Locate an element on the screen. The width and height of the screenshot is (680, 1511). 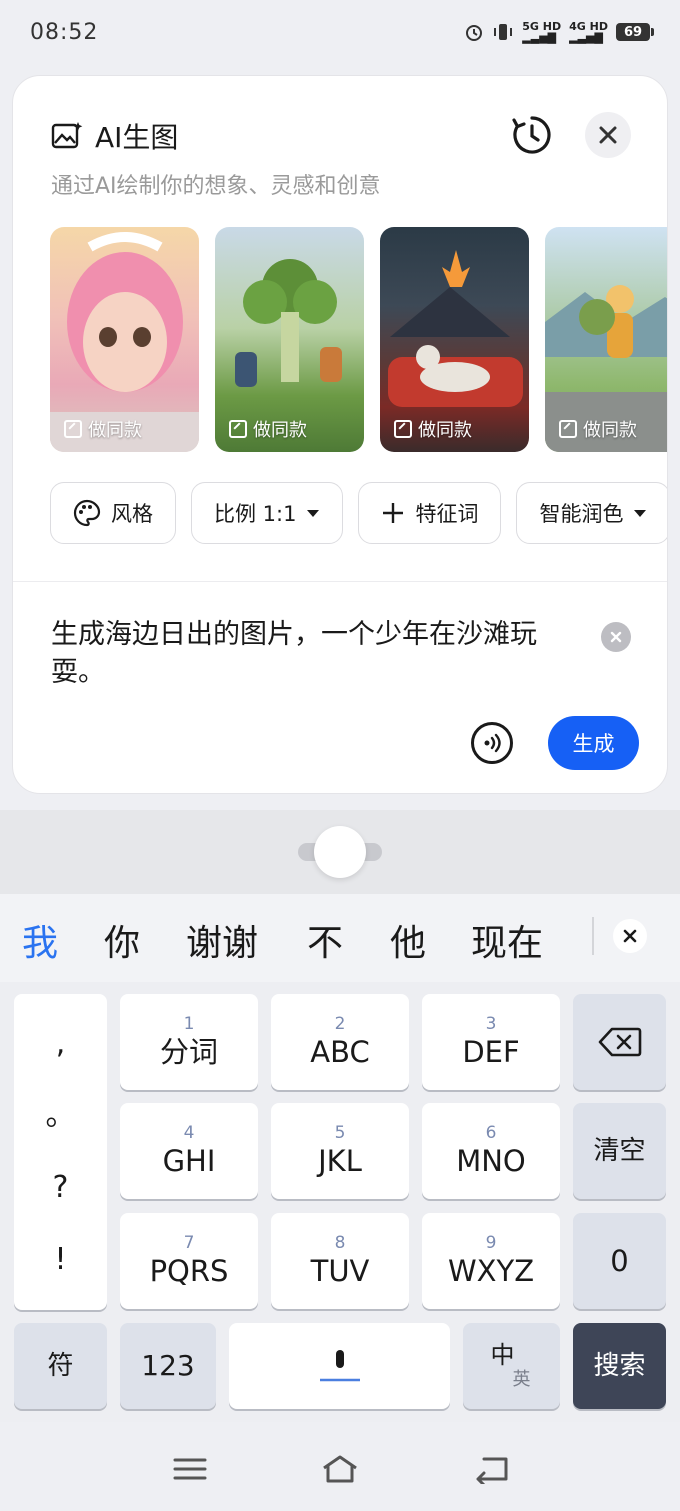
card-header: AI生图 is located at coordinates (114, 136).